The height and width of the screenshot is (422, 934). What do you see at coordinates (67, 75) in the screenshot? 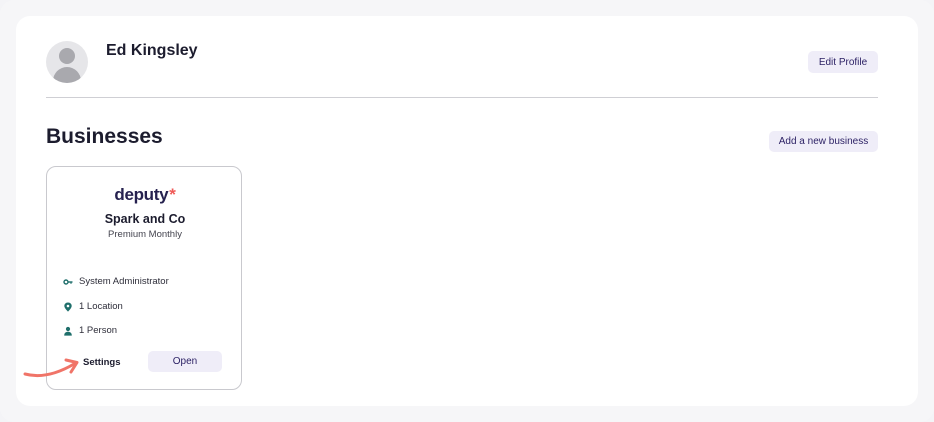
I see `avatar-body-icon` at bounding box center [67, 75].